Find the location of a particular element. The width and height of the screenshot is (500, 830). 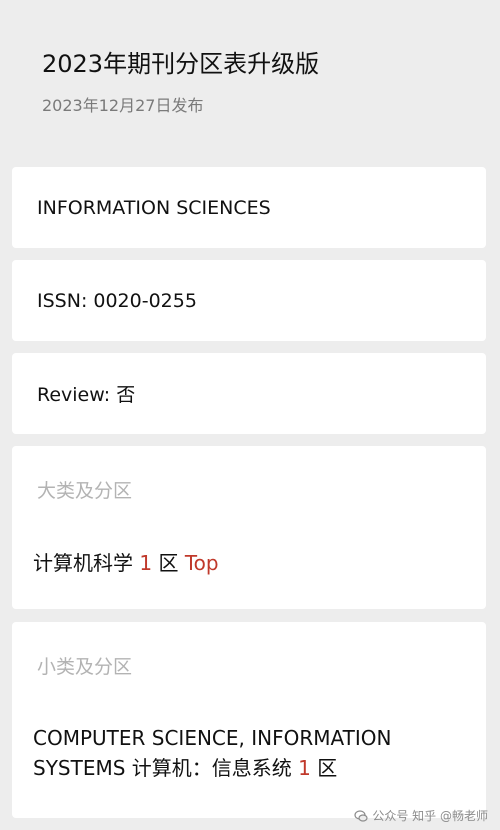

major-zone-suffix: 区 is located at coordinates (168, 563).